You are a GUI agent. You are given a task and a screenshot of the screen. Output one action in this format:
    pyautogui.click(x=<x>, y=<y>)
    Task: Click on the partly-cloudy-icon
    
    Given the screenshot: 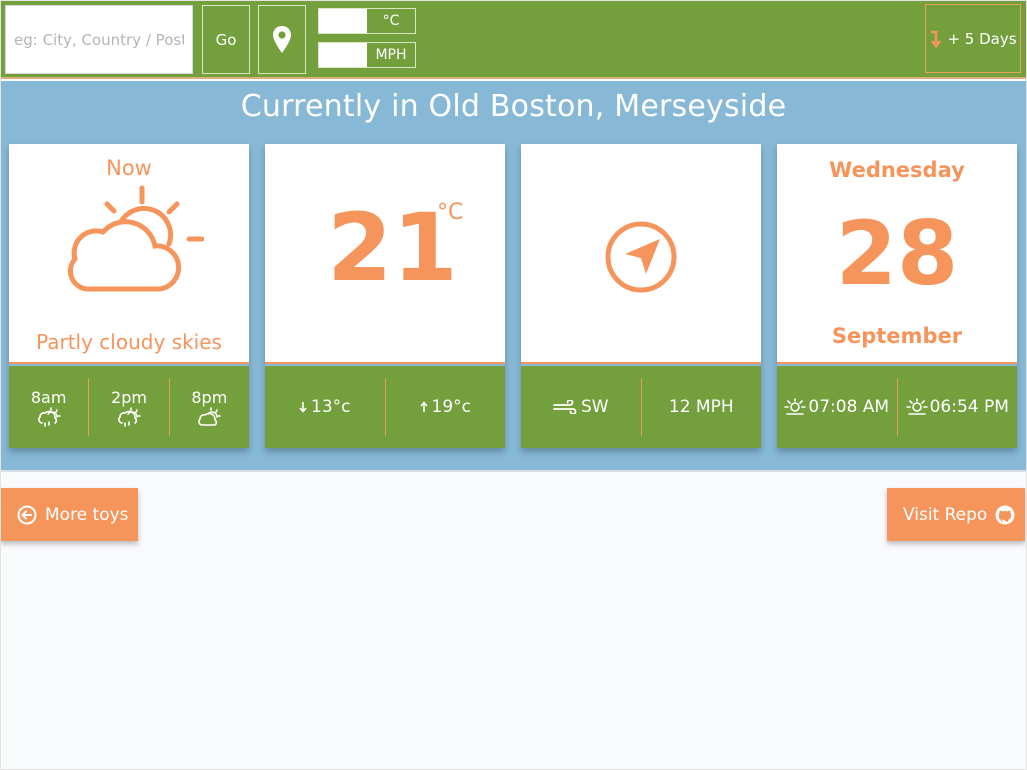 What is the action you would take?
    pyautogui.click(x=135, y=238)
    